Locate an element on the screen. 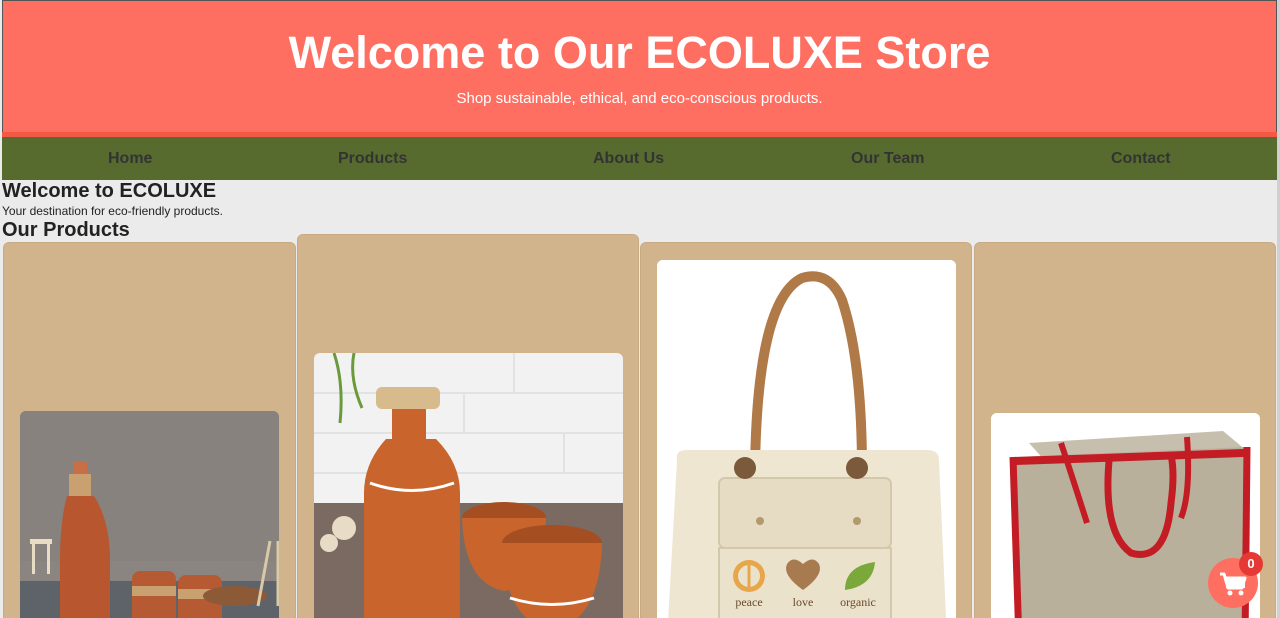 The width and height of the screenshot is (1280, 618). cart-count-badge: 0 is located at coordinates (1251, 564).